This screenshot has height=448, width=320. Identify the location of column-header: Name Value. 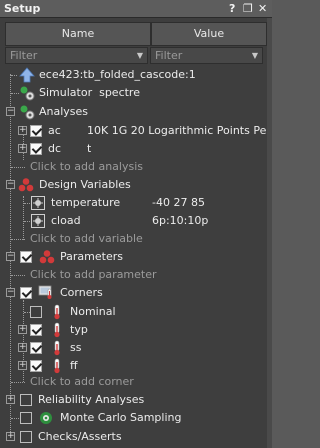
(136, 34).